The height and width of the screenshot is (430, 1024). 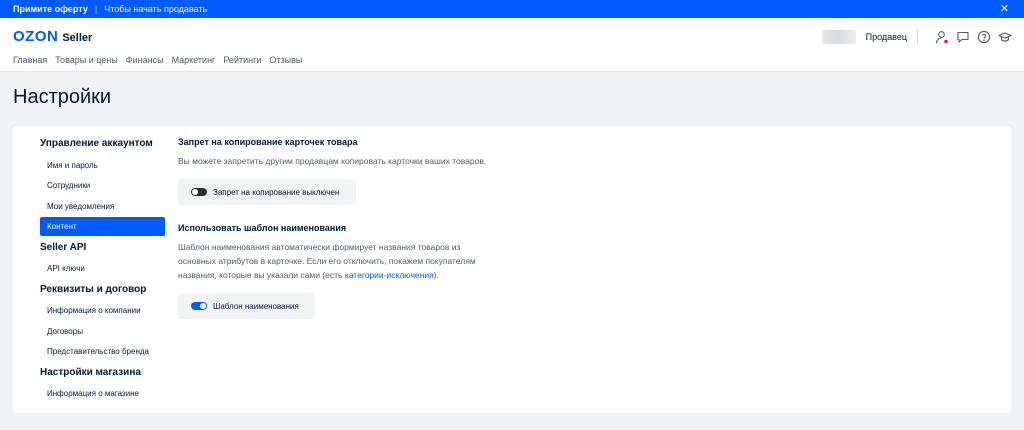 I want to click on sidebar-item: Имя и пароль, so click(x=102, y=165).